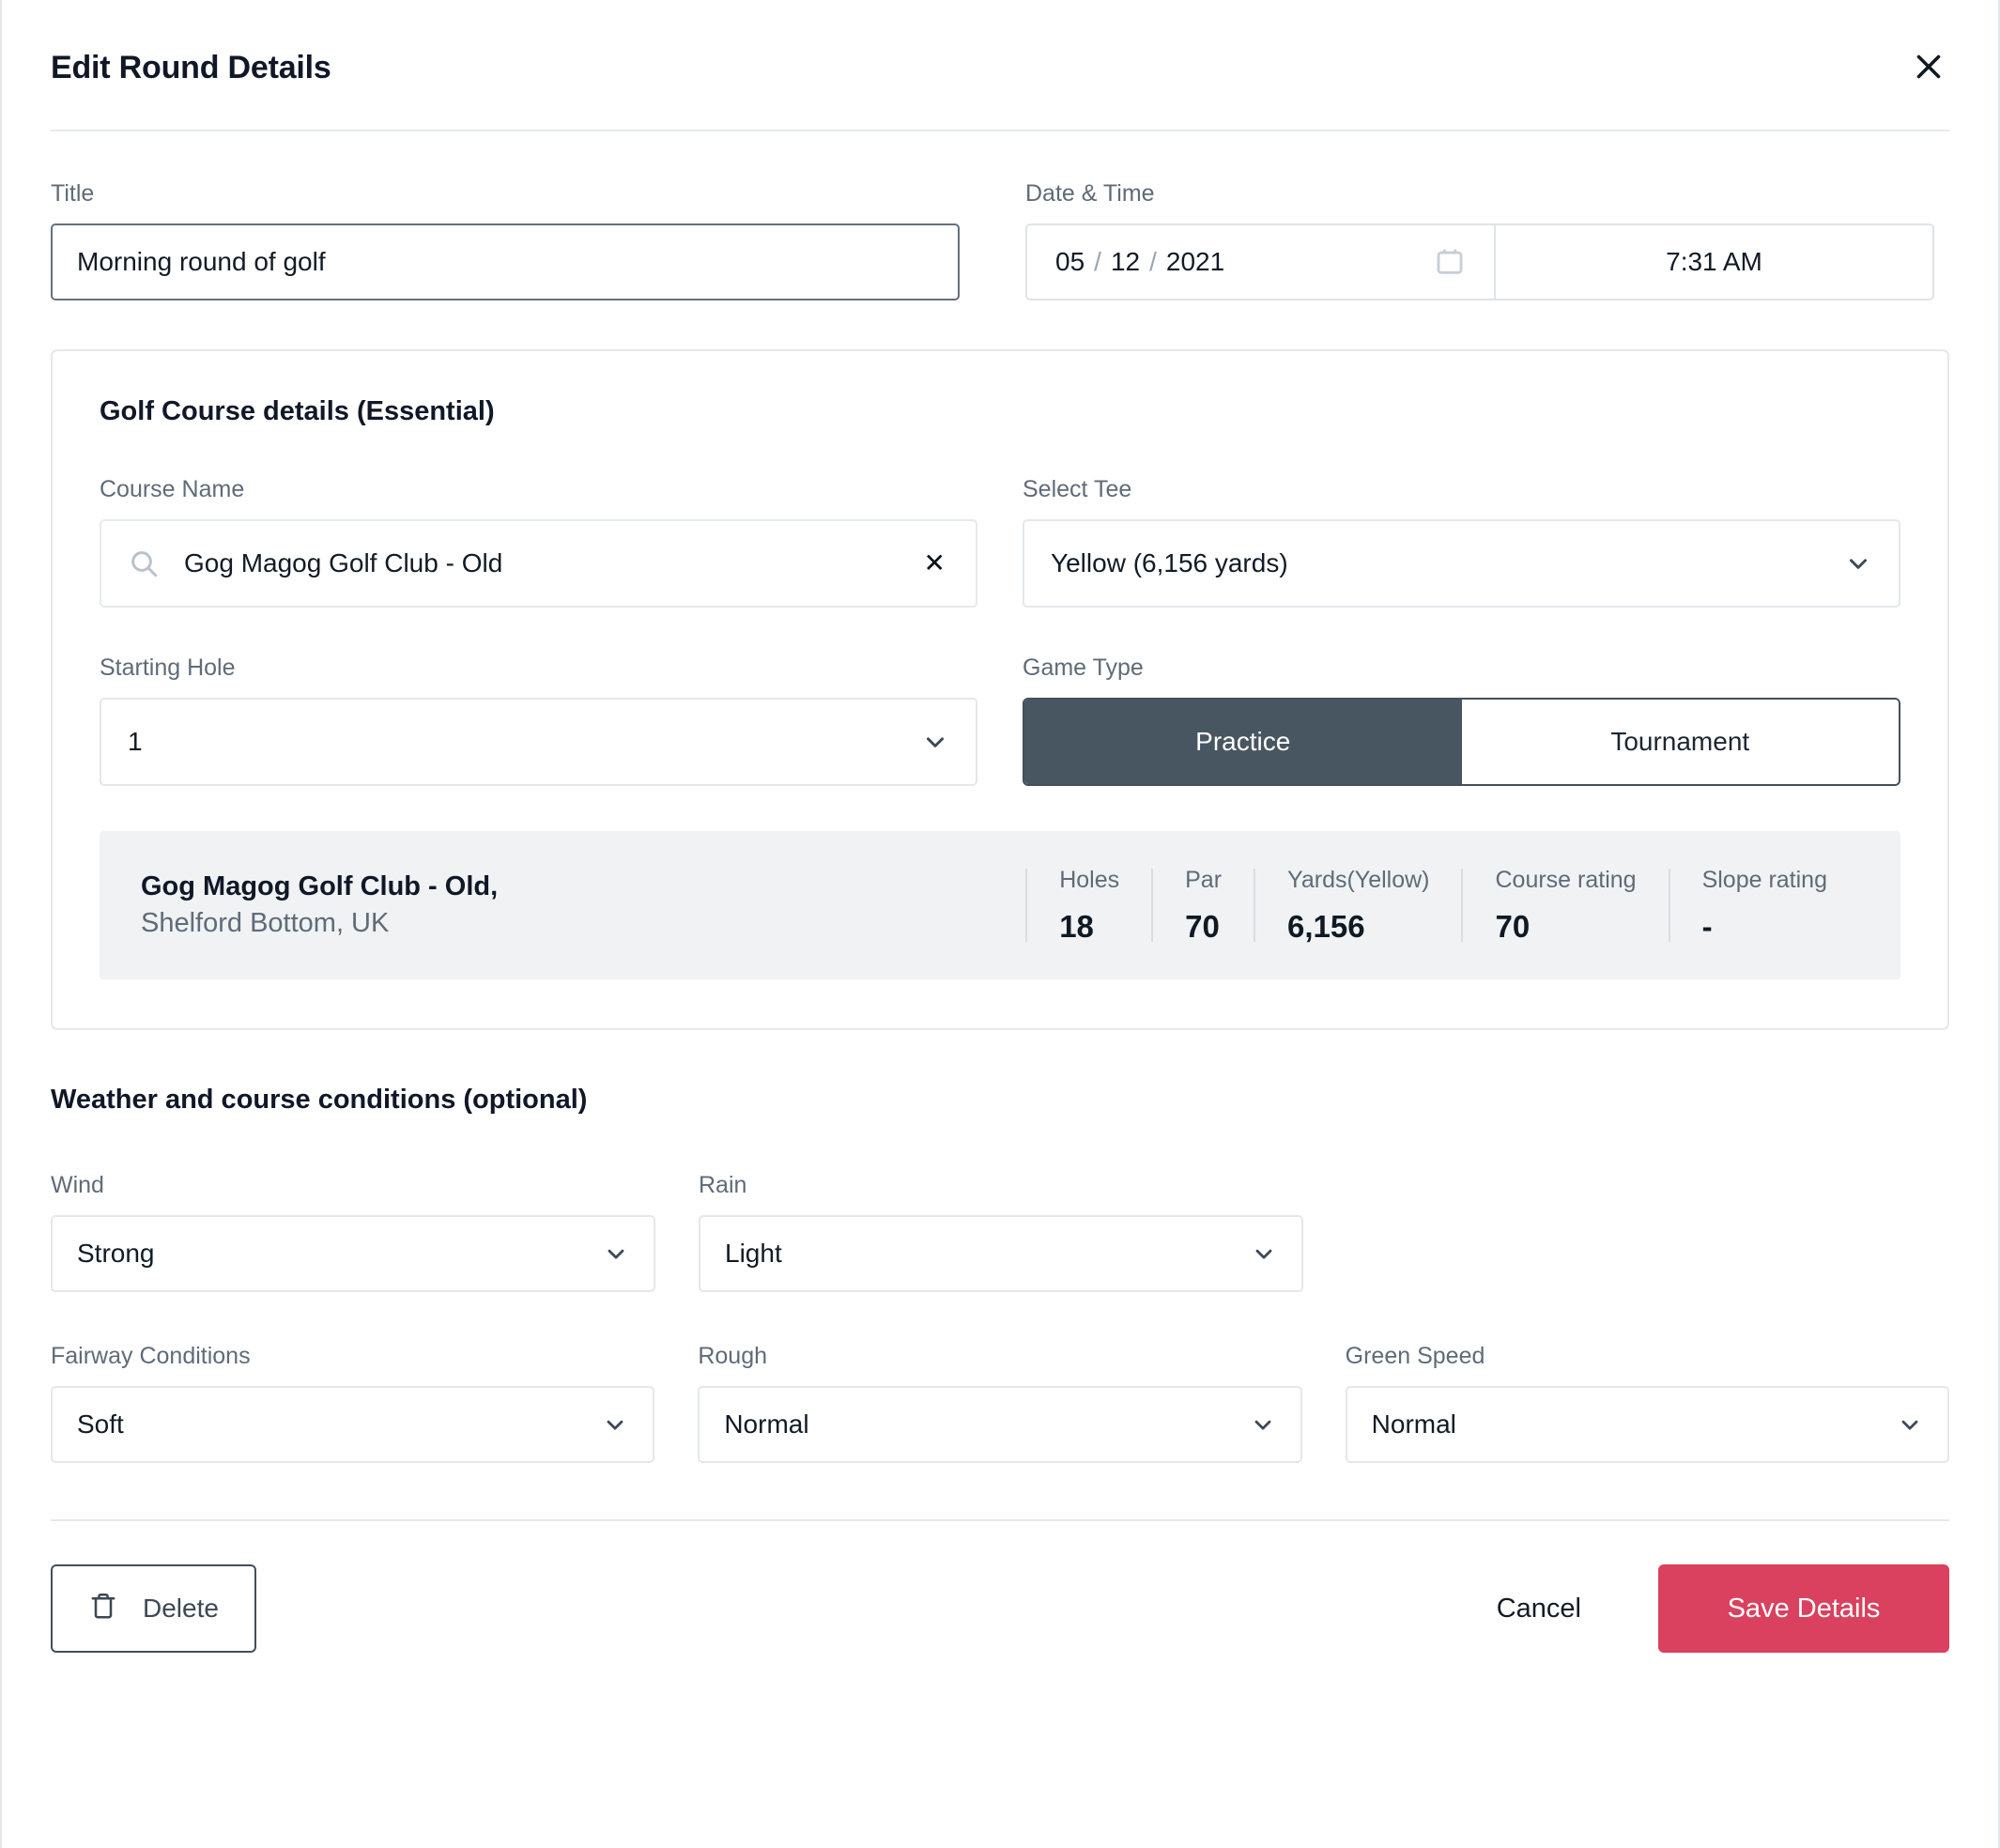 Image resolution: width=2000 pixels, height=1848 pixels. I want to click on wind-dropdown: Strong, so click(353, 1254).